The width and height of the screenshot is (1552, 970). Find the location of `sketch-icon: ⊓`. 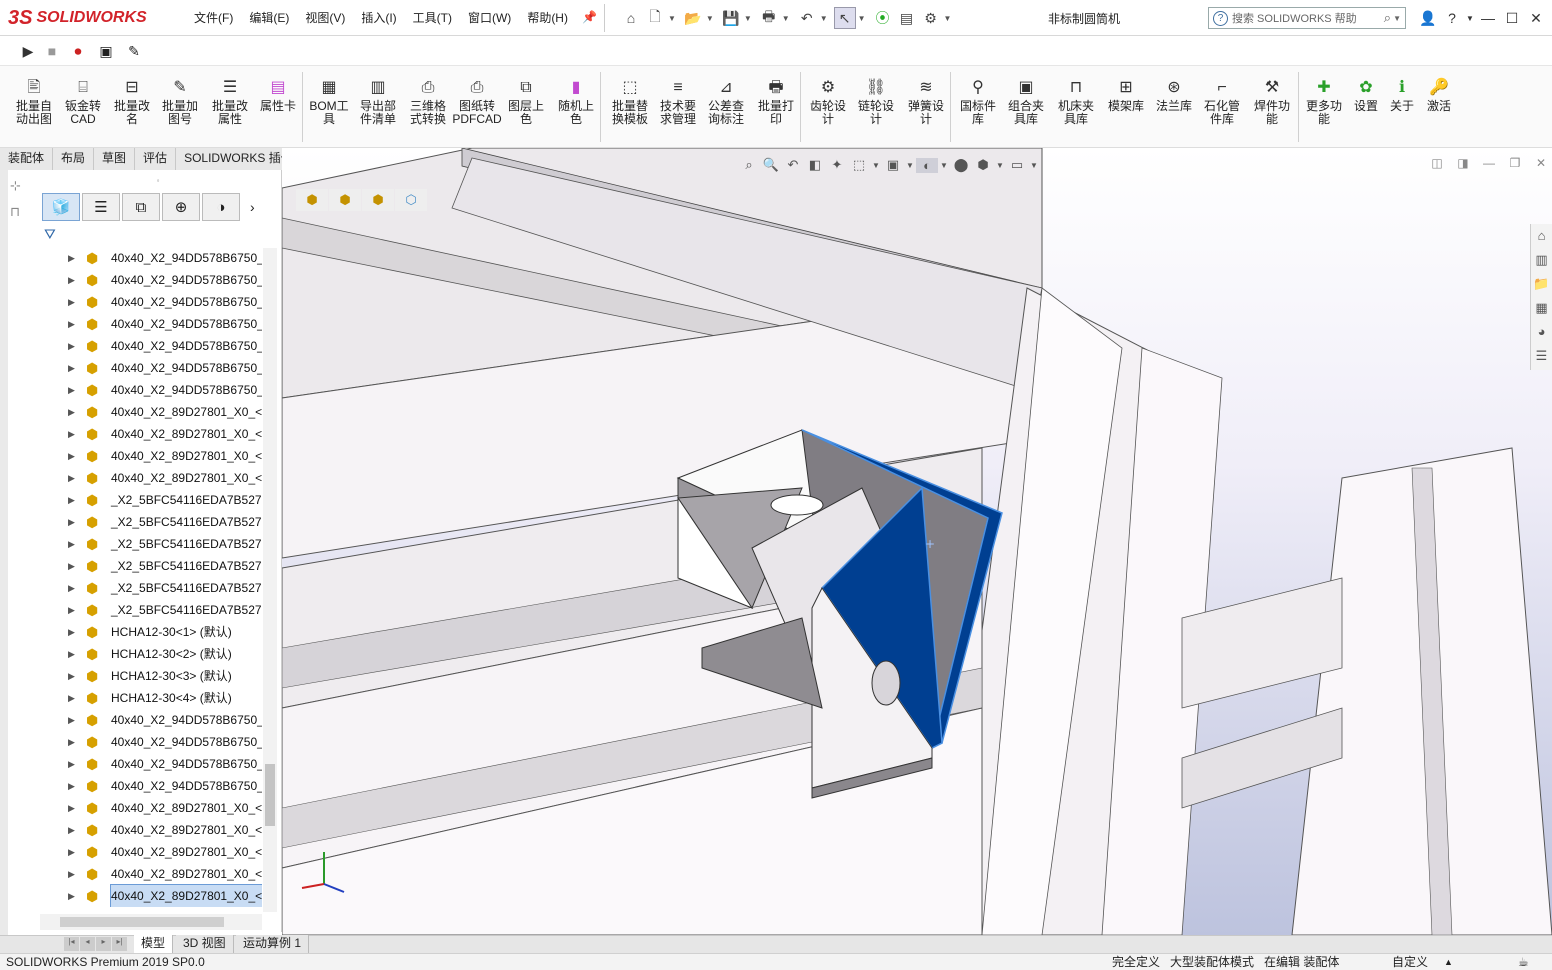

sketch-icon: ⊓ is located at coordinates (24, 212).